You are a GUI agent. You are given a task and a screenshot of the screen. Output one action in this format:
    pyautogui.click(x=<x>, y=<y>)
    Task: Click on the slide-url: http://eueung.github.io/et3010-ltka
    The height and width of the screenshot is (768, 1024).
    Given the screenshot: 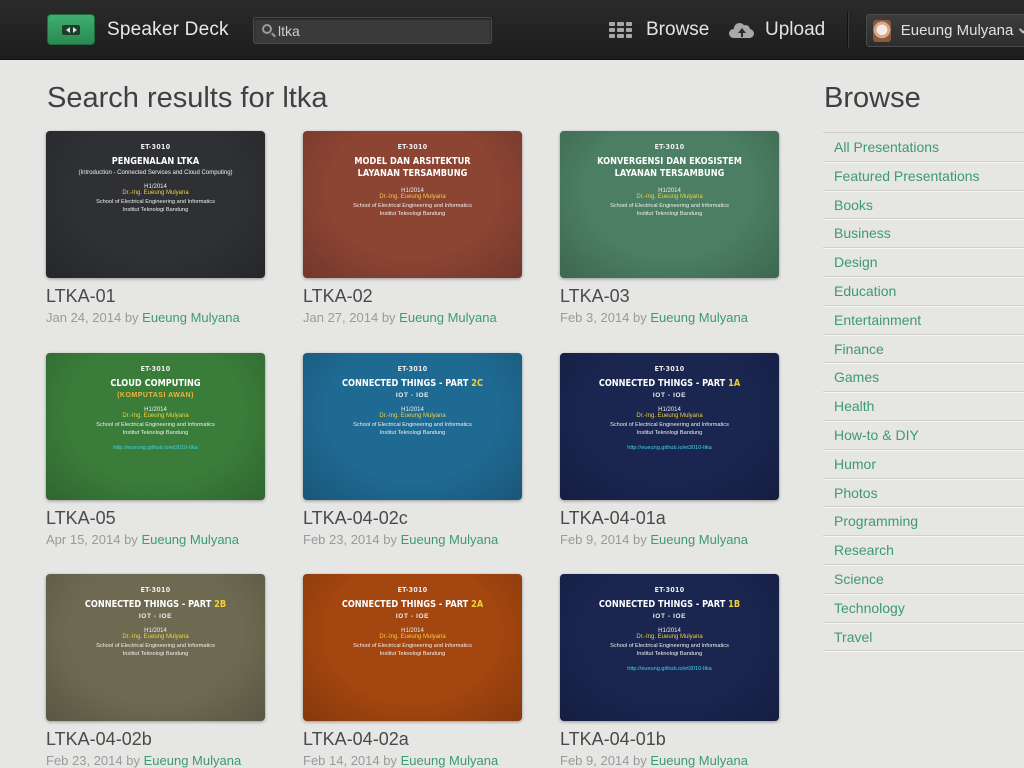 What is the action you would take?
    pyautogui.click(x=155, y=448)
    